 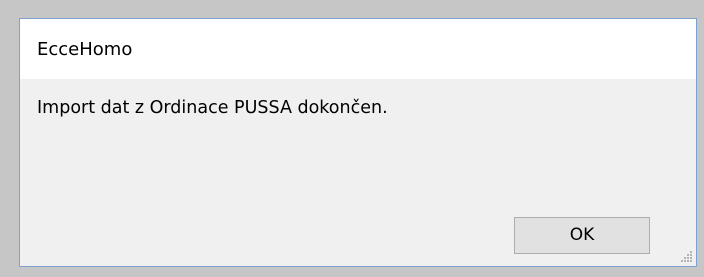 What do you see at coordinates (85, 49) in the screenshot?
I see `window-title: EcceHomo` at bounding box center [85, 49].